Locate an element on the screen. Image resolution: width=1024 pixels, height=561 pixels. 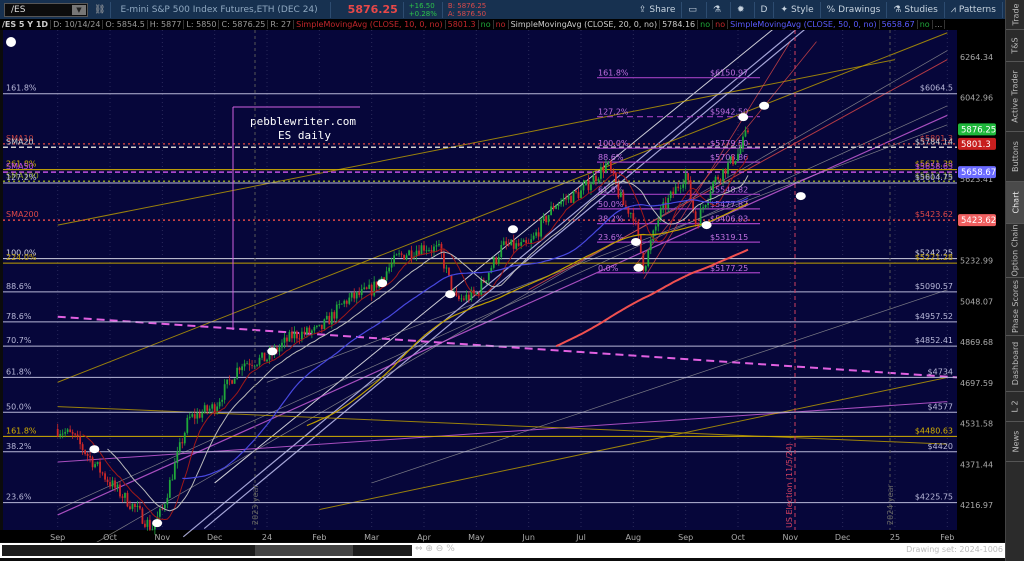
fib-price-label: $5319.15 is located at coordinates (729, 237).